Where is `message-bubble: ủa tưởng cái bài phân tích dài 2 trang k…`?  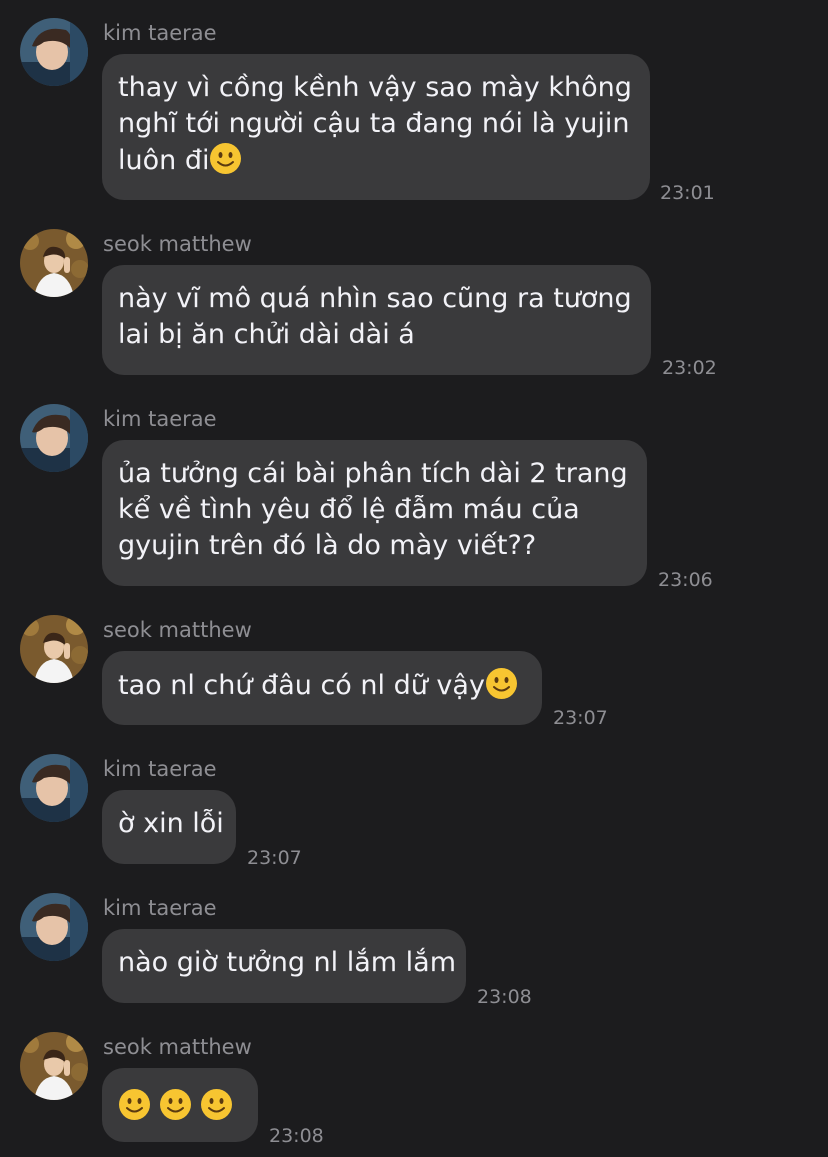
message-bubble: ủa tưởng cái bài phân tích dài 2 trang k… is located at coordinates (374, 513).